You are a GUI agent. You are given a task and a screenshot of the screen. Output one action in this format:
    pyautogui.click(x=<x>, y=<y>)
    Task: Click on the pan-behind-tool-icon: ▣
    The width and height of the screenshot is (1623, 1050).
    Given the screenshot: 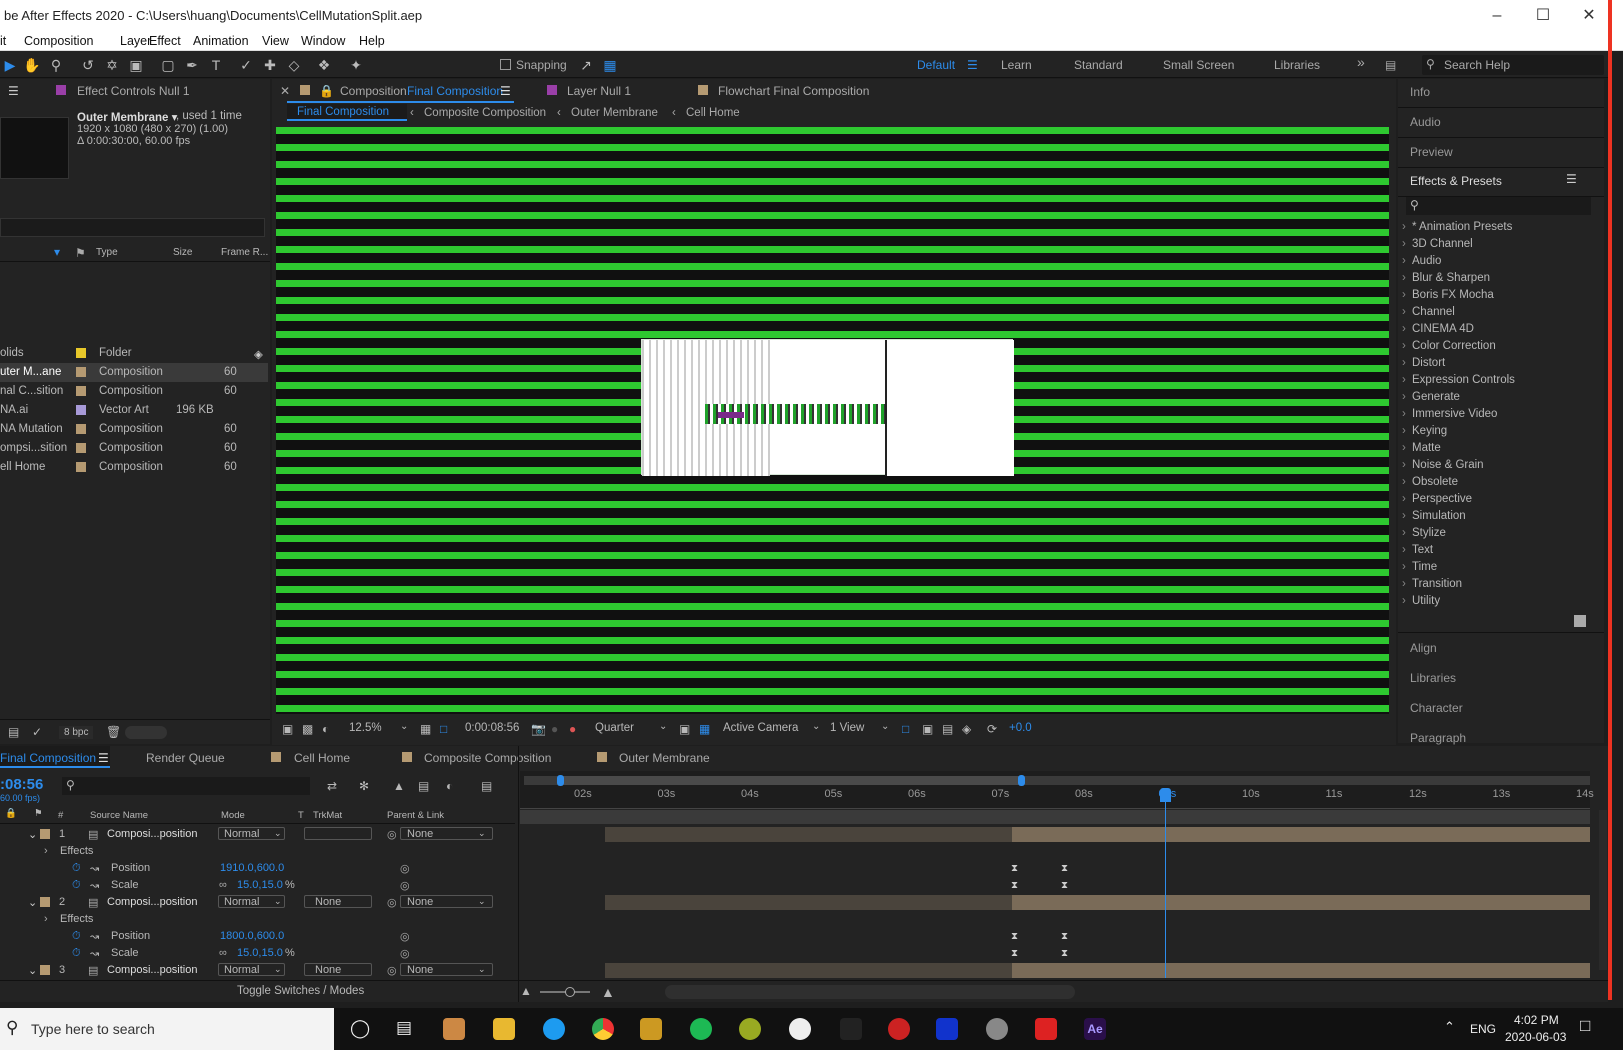 What is the action you would take?
    pyautogui.click(x=136, y=65)
    